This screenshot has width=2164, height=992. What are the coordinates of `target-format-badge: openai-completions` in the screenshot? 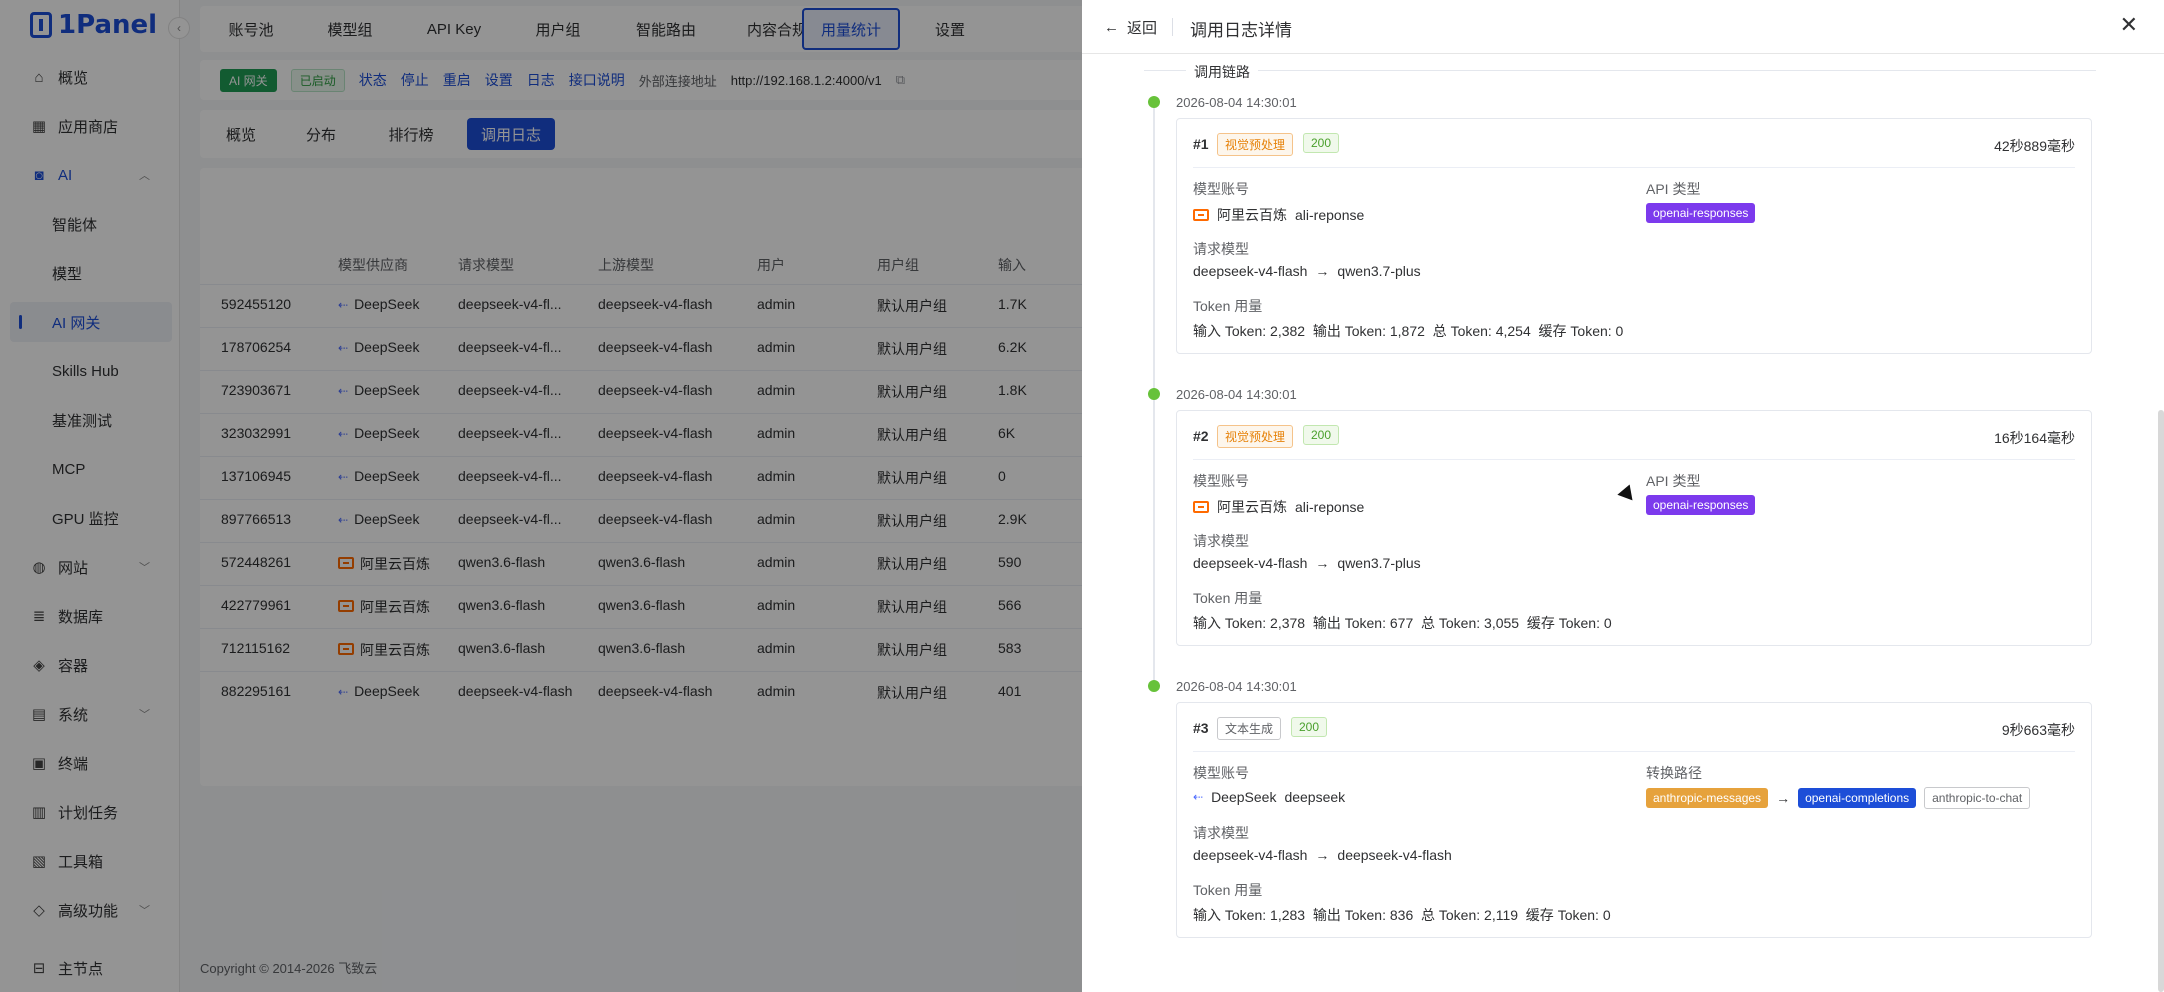 It's located at (1857, 798).